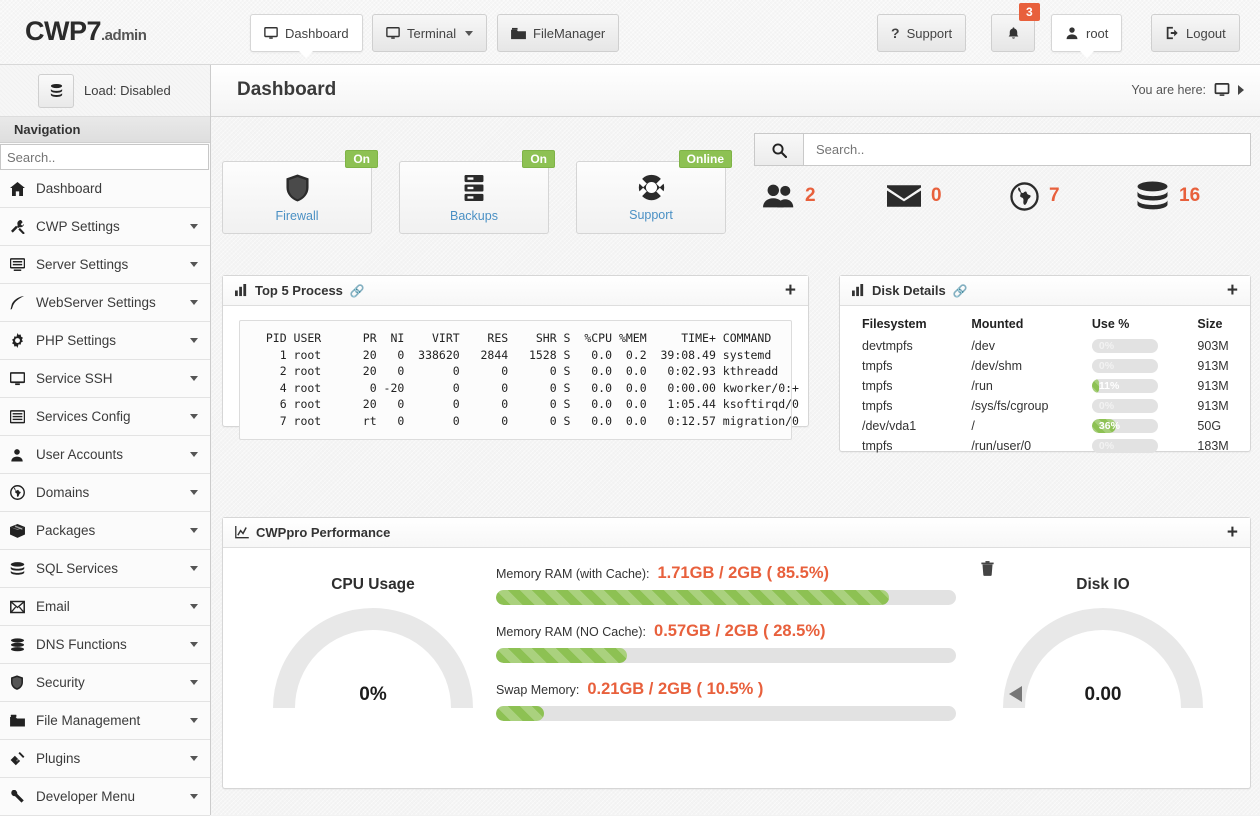 The height and width of the screenshot is (816, 1260). What do you see at coordinates (651, 215) in the screenshot?
I see `tile-support-label: Support` at bounding box center [651, 215].